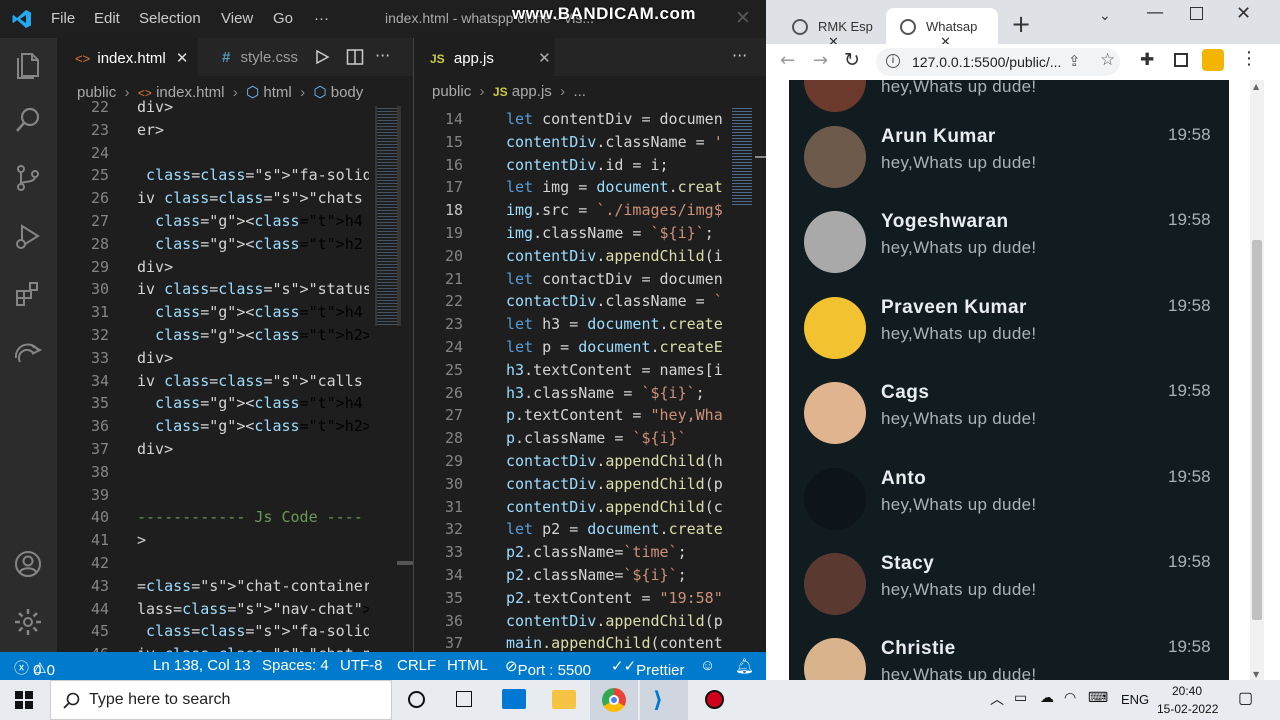  What do you see at coordinates (707, 665) in the screenshot?
I see `feedback-icon: ☺` at bounding box center [707, 665].